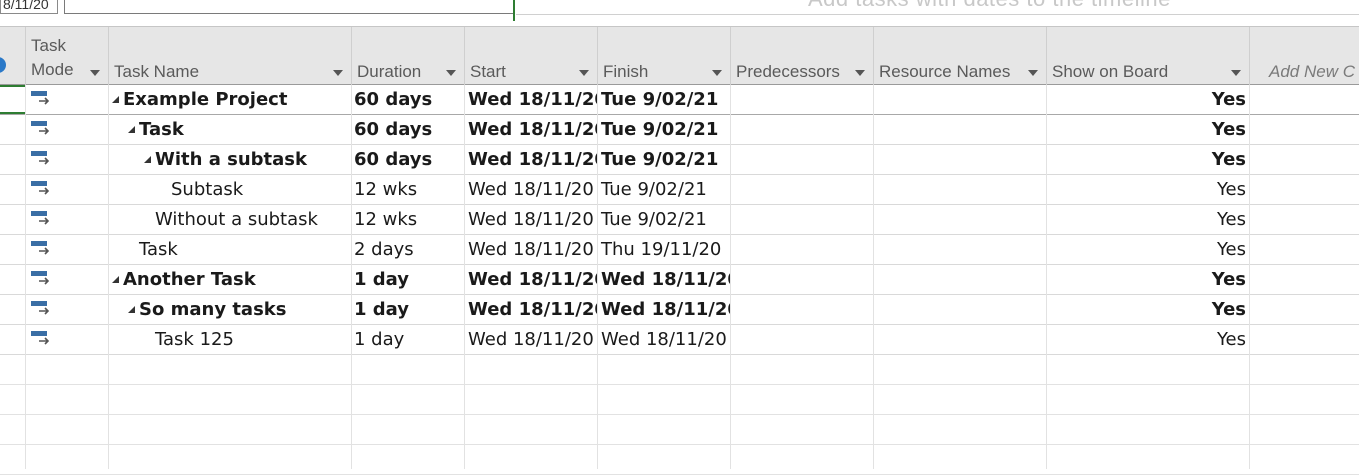  Describe the element at coordinates (230, 219) in the screenshot. I see `task-name-cell: Without a subtask` at that location.